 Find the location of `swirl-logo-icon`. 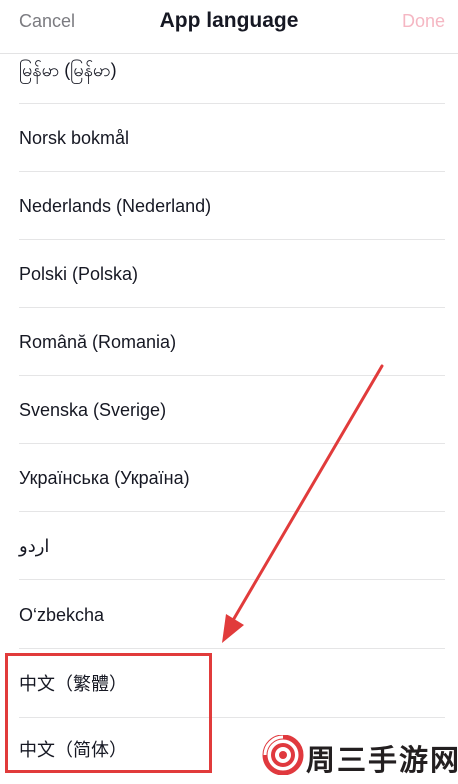

swirl-logo-icon is located at coordinates (283, 755).